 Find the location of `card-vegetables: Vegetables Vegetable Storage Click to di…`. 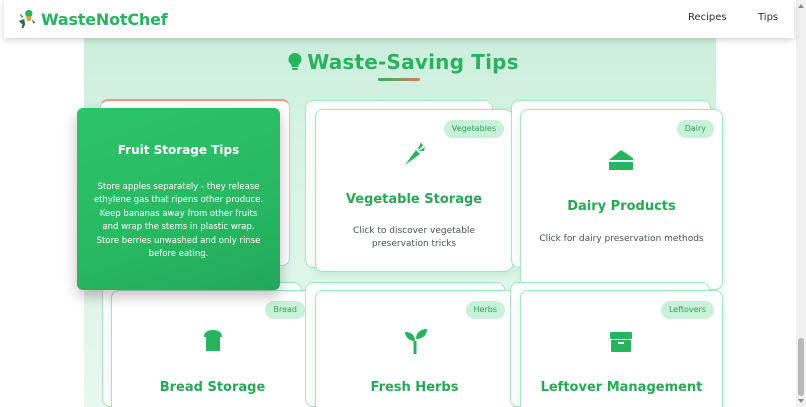

card-vegetables: Vegetables Vegetable Storage Click to di… is located at coordinates (414, 190).